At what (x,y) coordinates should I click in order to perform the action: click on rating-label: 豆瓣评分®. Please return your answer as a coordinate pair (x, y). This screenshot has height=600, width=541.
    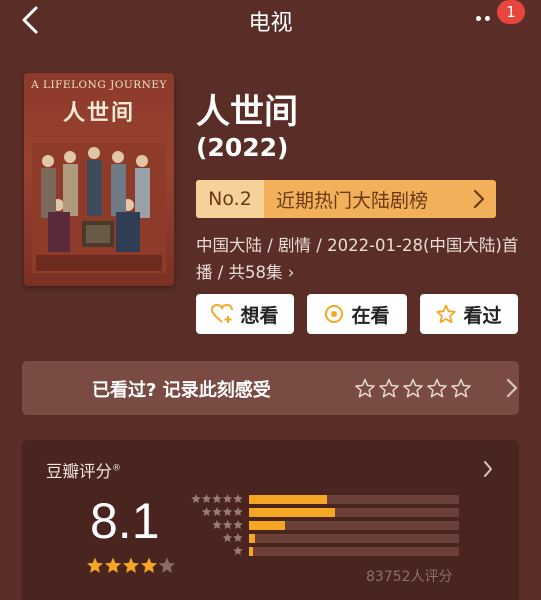
    Looking at the image, I should click on (83, 470).